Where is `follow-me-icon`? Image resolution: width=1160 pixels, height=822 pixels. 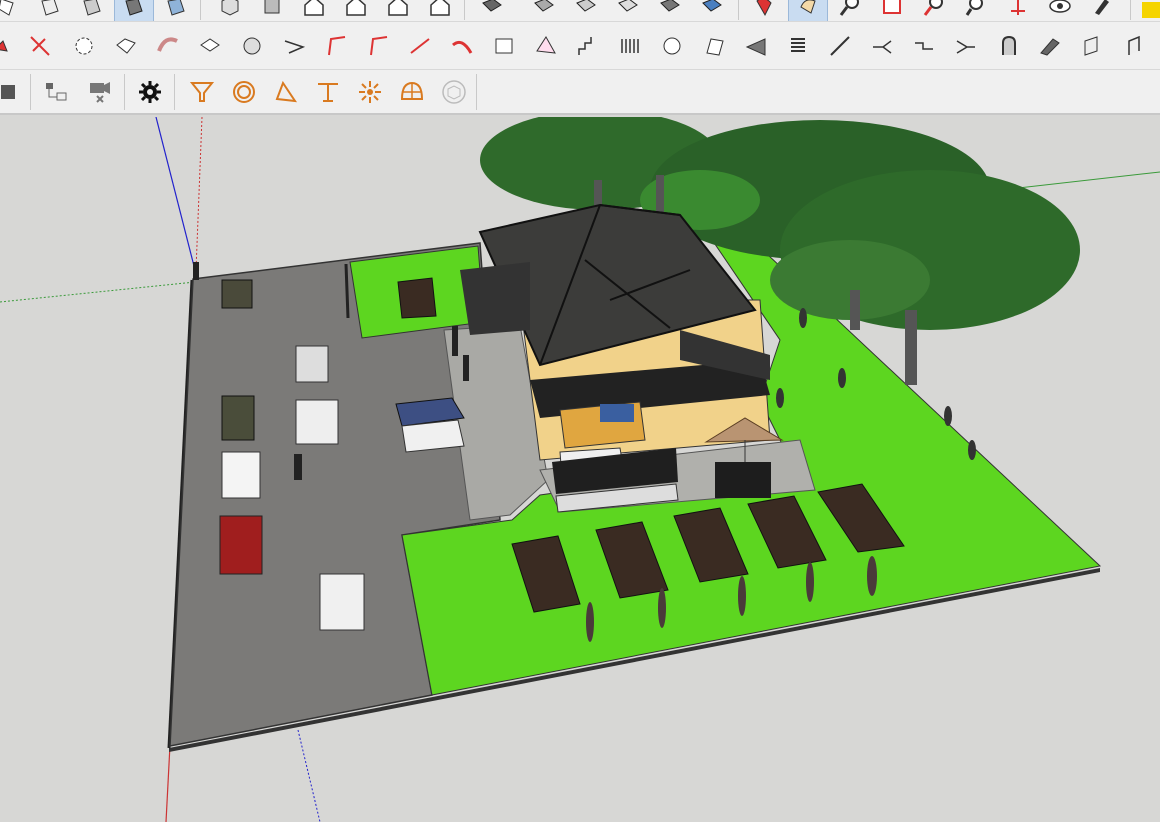 follow-me-icon is located at coordinates (126, 46).